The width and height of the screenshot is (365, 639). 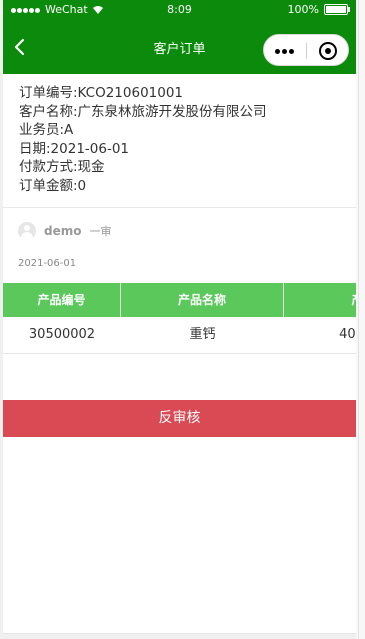 What do you see at coordinates (347, 334) in the screenshot?
I see `product-spec: 40kg/袋` at bounding box center [347, 334].